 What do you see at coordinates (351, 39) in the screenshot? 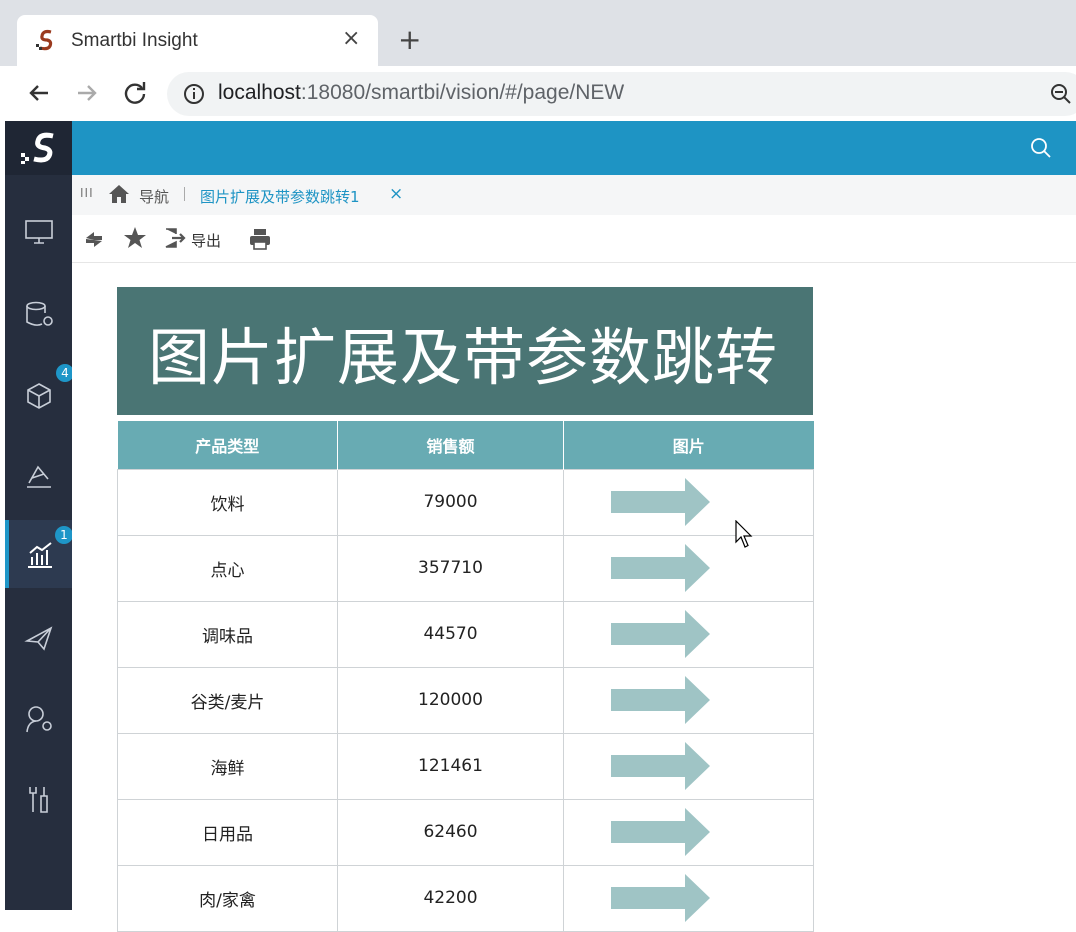
I see `browser-tab-close-icon: ×` at bounding box center [351, 39].